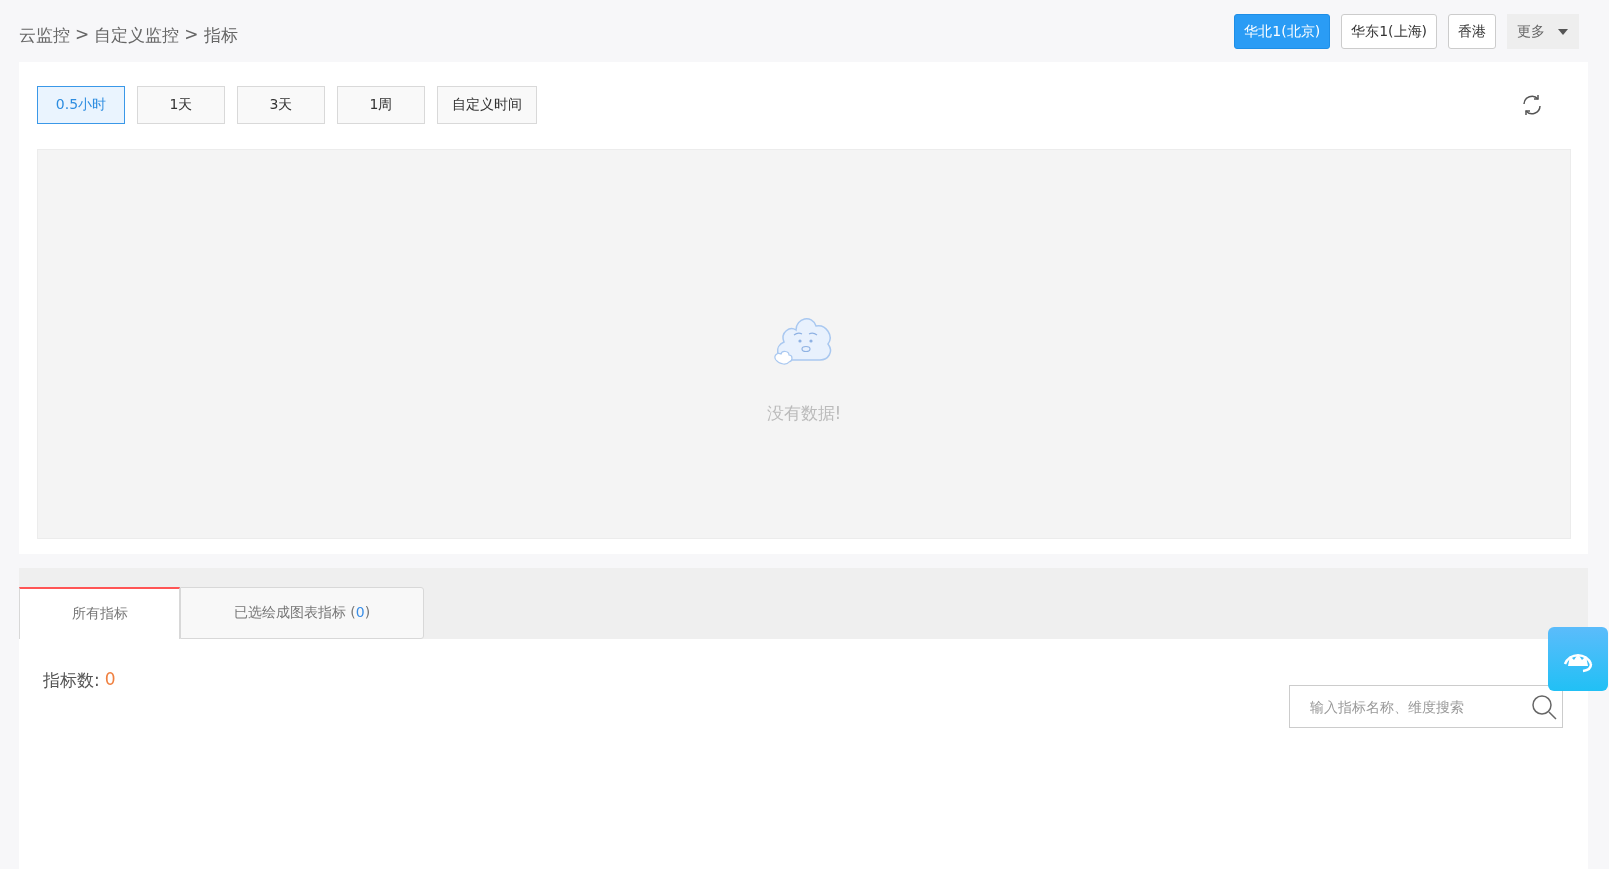 The height and width of the screenshot is (869, 1609). I want to click on empty-message: 没有数据!, so click(804, 413).